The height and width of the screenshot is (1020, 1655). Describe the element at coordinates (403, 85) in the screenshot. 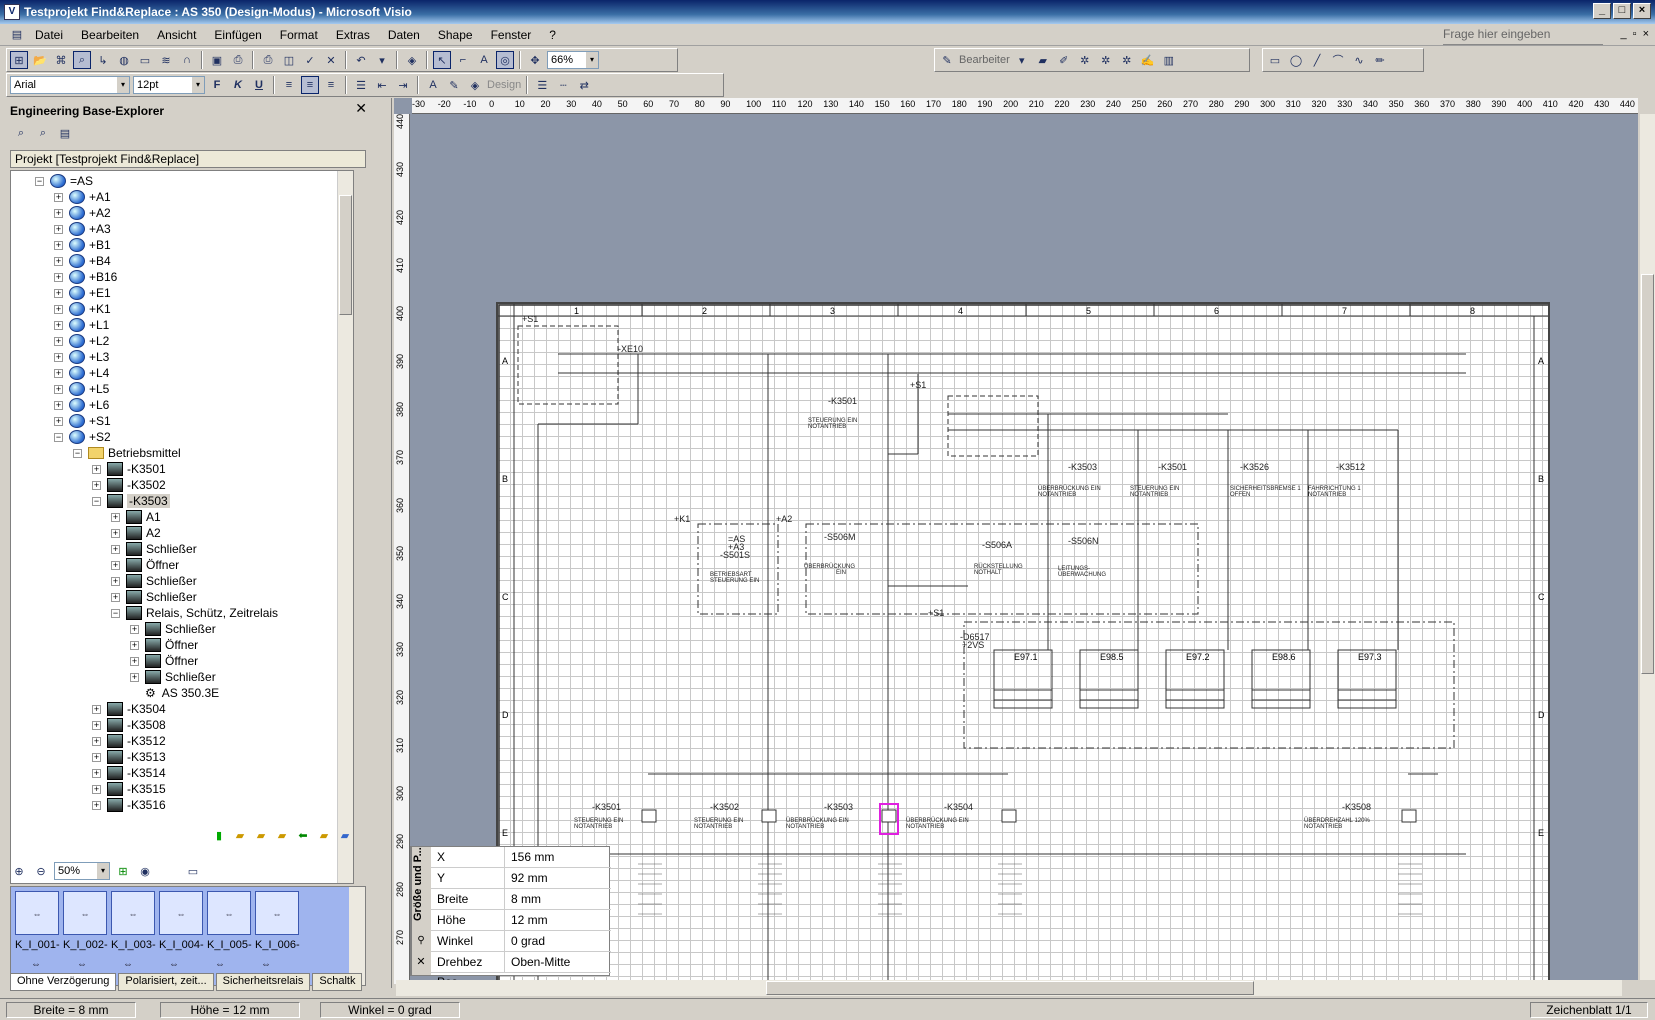

I see `indent-increase-icon: ⇥` at that location.